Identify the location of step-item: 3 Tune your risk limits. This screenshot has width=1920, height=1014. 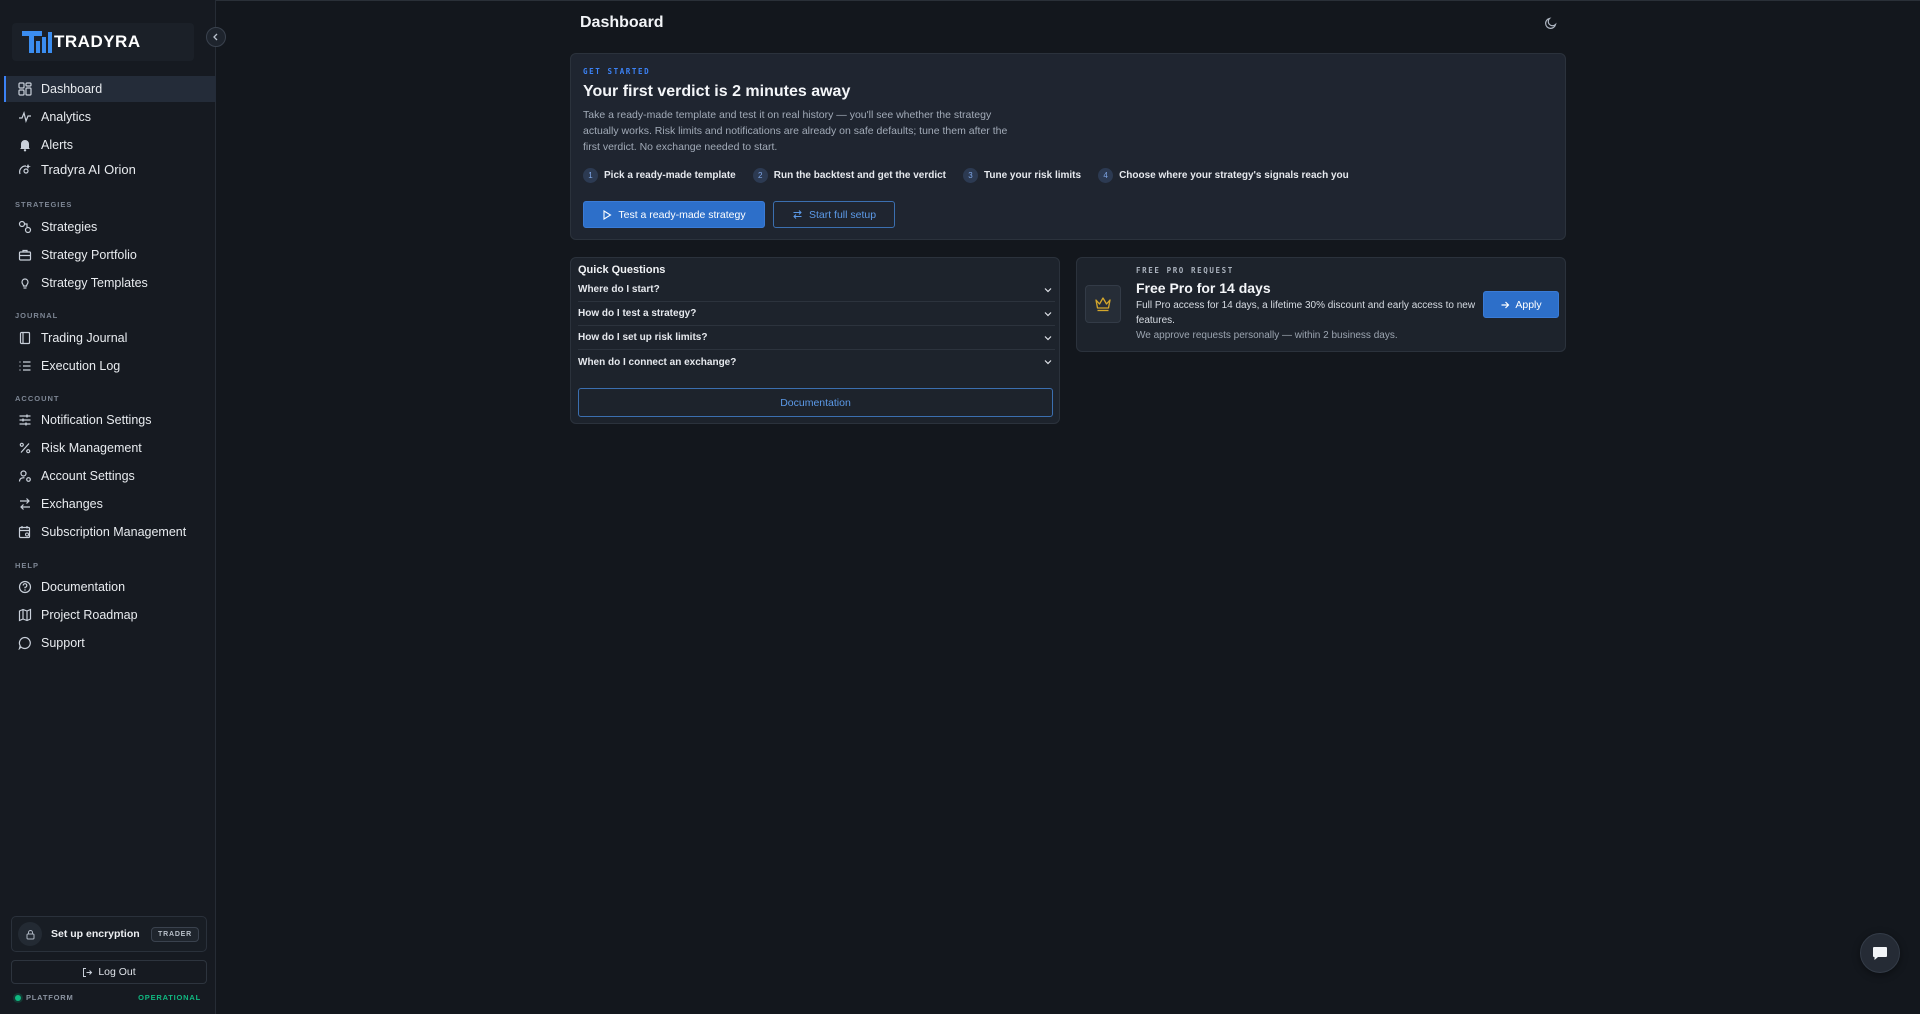
(1022, 175).